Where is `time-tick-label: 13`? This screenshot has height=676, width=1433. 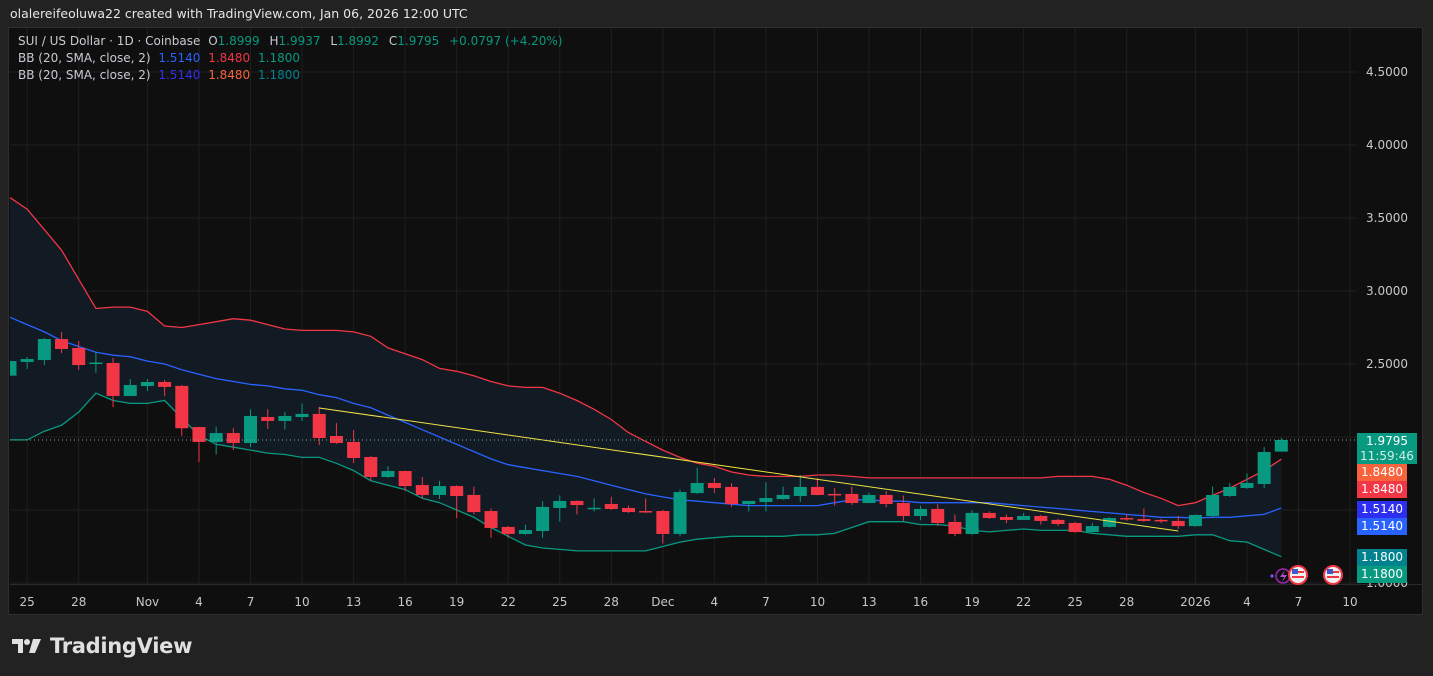
time-tick-label: 13 is located at coordinates (868, 602).